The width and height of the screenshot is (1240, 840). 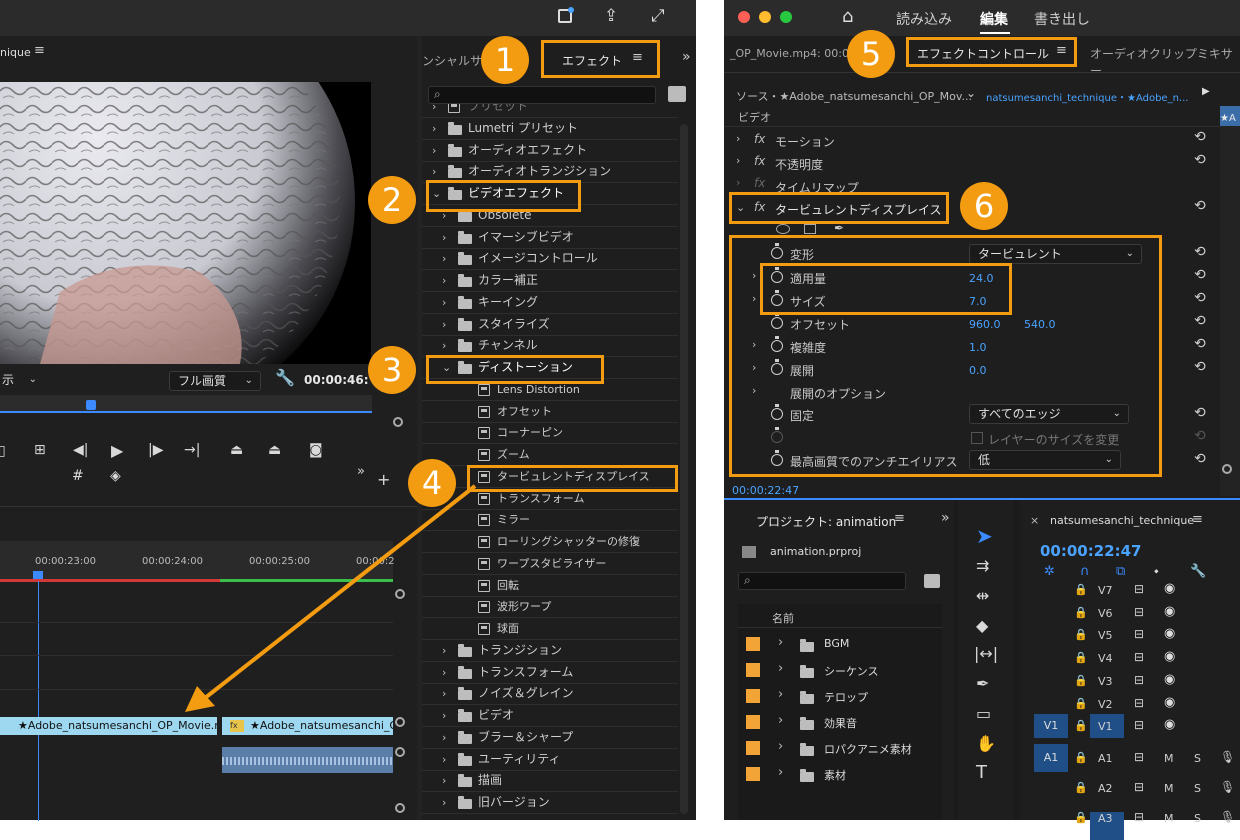 What do you see at coordinates (331, 598) in the screenshot?
I see `drag-arrow` at bounding box center [331, 598].